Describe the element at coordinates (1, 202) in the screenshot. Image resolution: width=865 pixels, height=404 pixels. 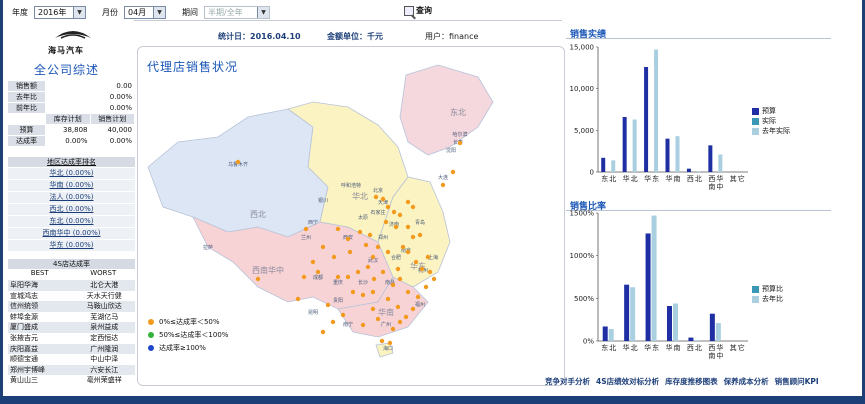
I see `window-frame-left` at that location.